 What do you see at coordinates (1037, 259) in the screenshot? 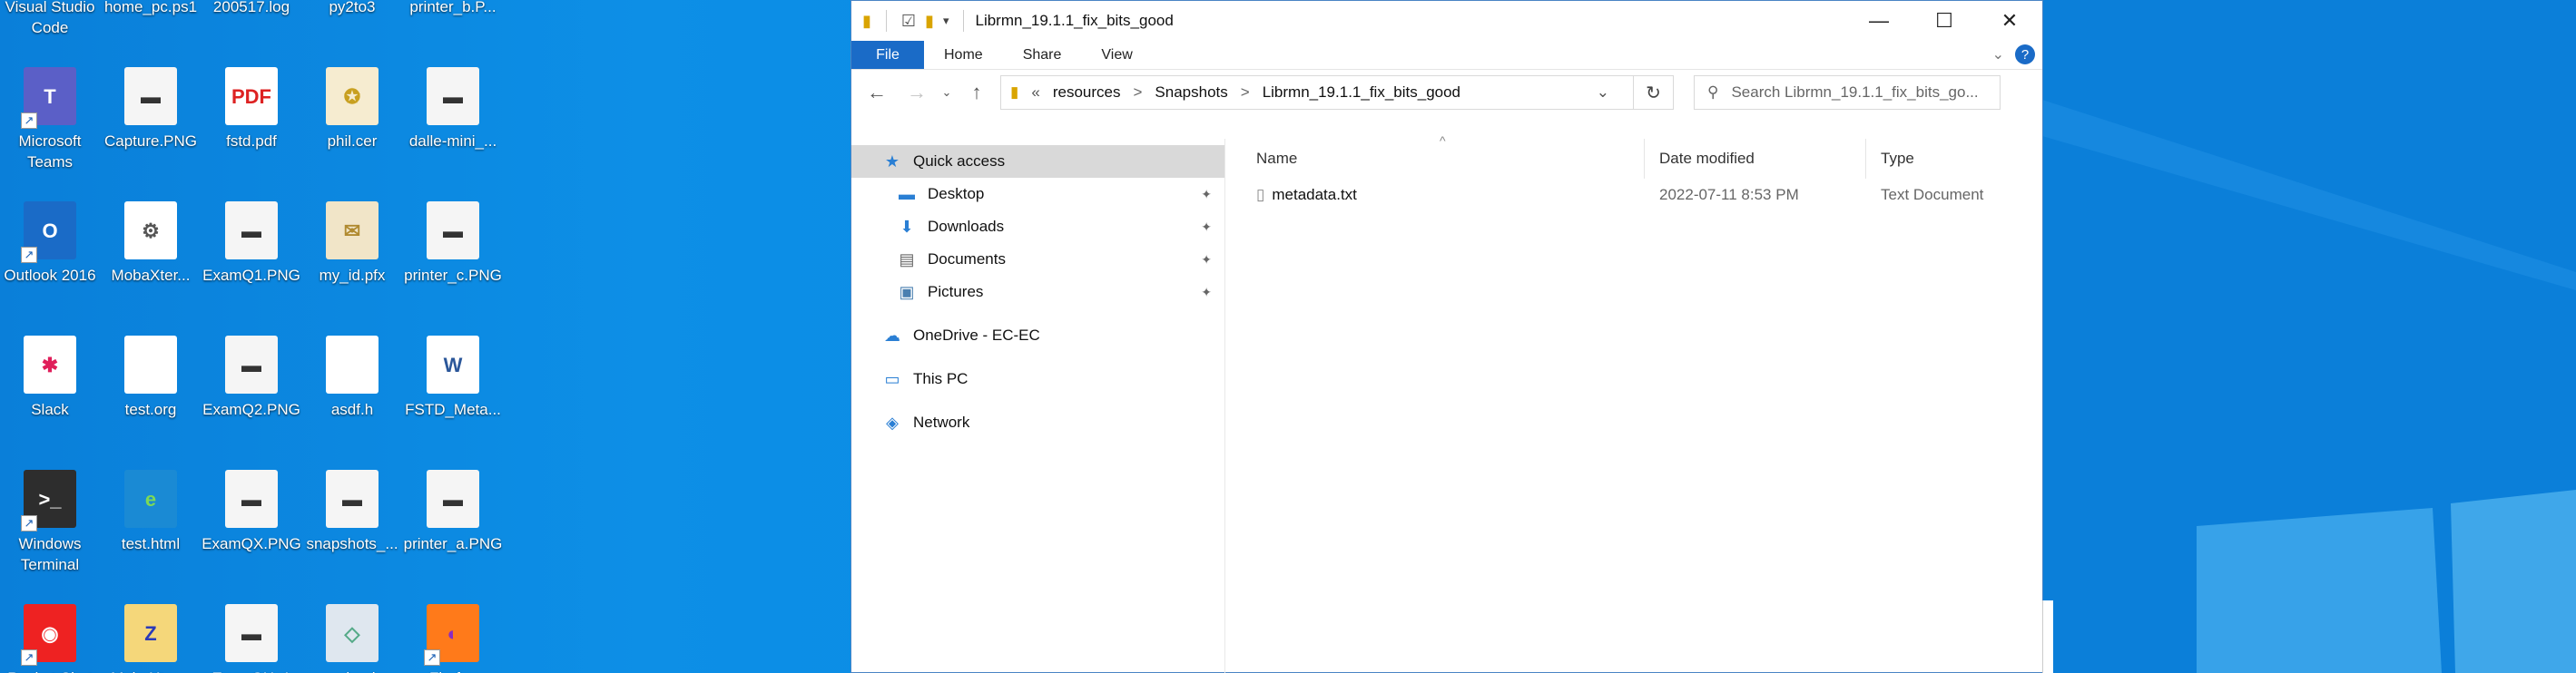
I see `nav-item-documents: ▤ Documents ✦` at bounding box center [1037, 259].